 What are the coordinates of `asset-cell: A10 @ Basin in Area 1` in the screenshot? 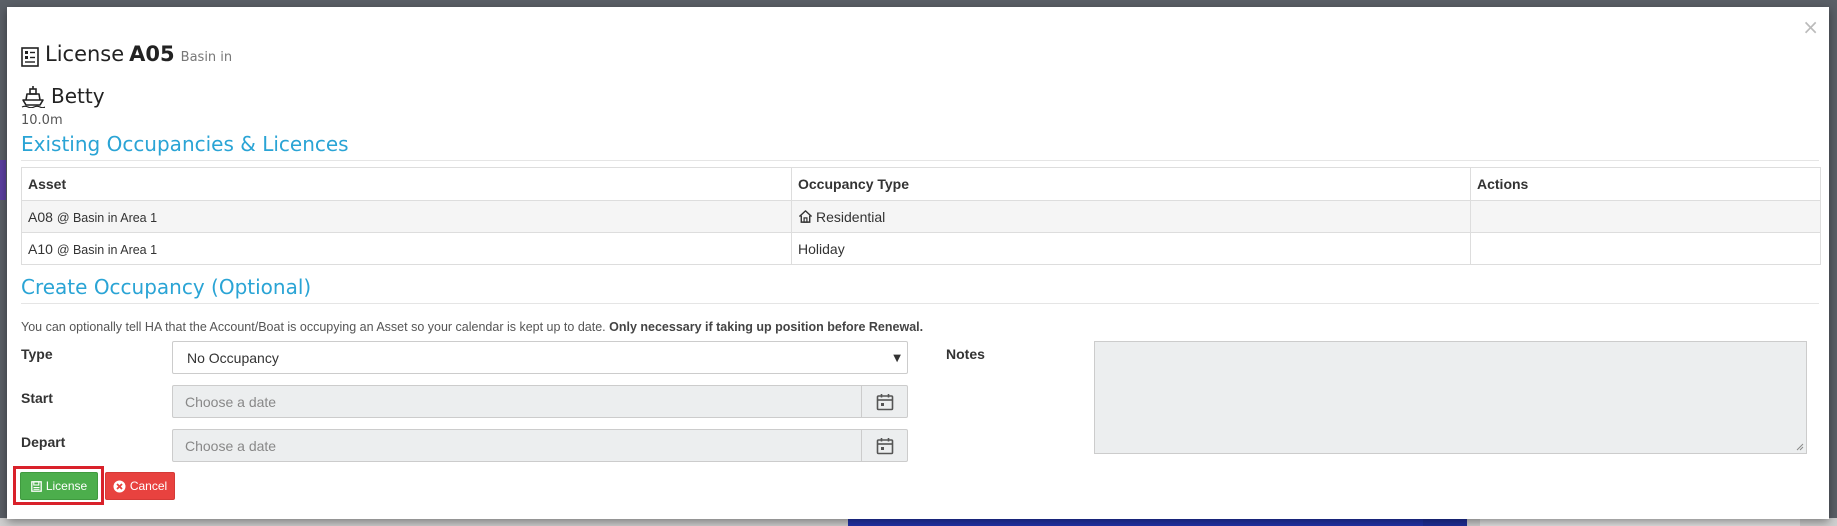 It's located at (406, 248).